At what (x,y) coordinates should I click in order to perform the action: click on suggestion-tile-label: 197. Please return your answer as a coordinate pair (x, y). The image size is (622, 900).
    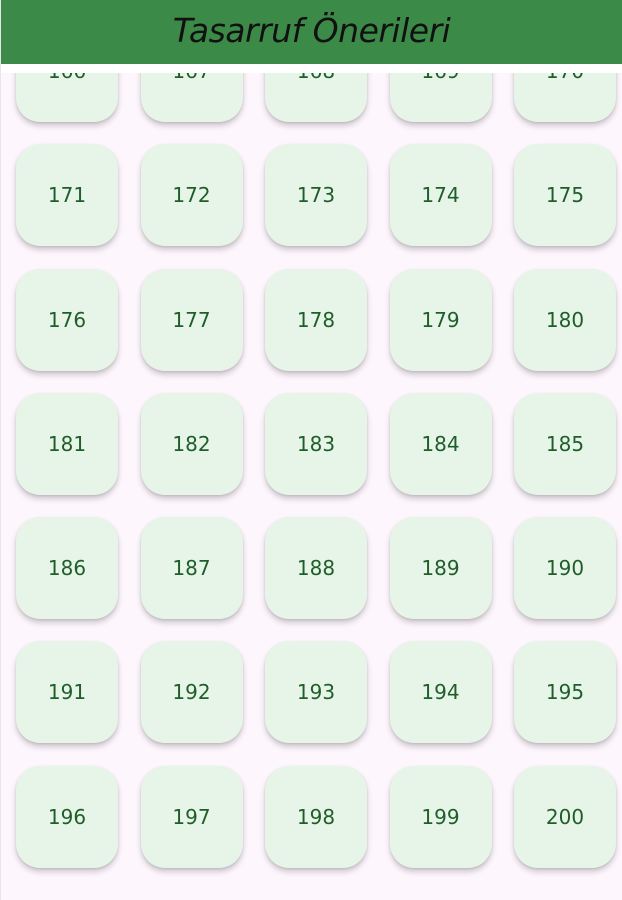
    Looking at the image, I should click on (191, 816).